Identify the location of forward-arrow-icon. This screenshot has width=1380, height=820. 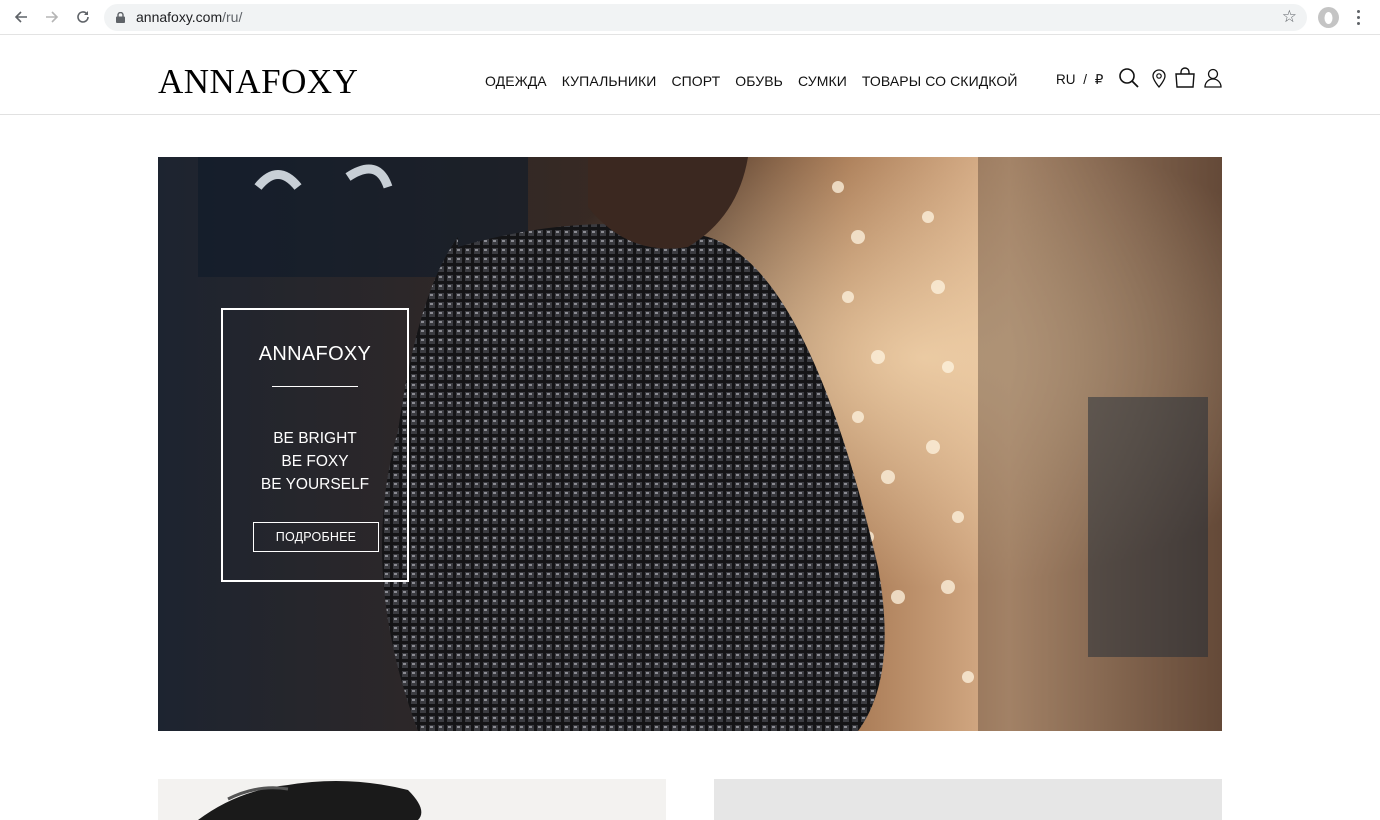
(52, 17).